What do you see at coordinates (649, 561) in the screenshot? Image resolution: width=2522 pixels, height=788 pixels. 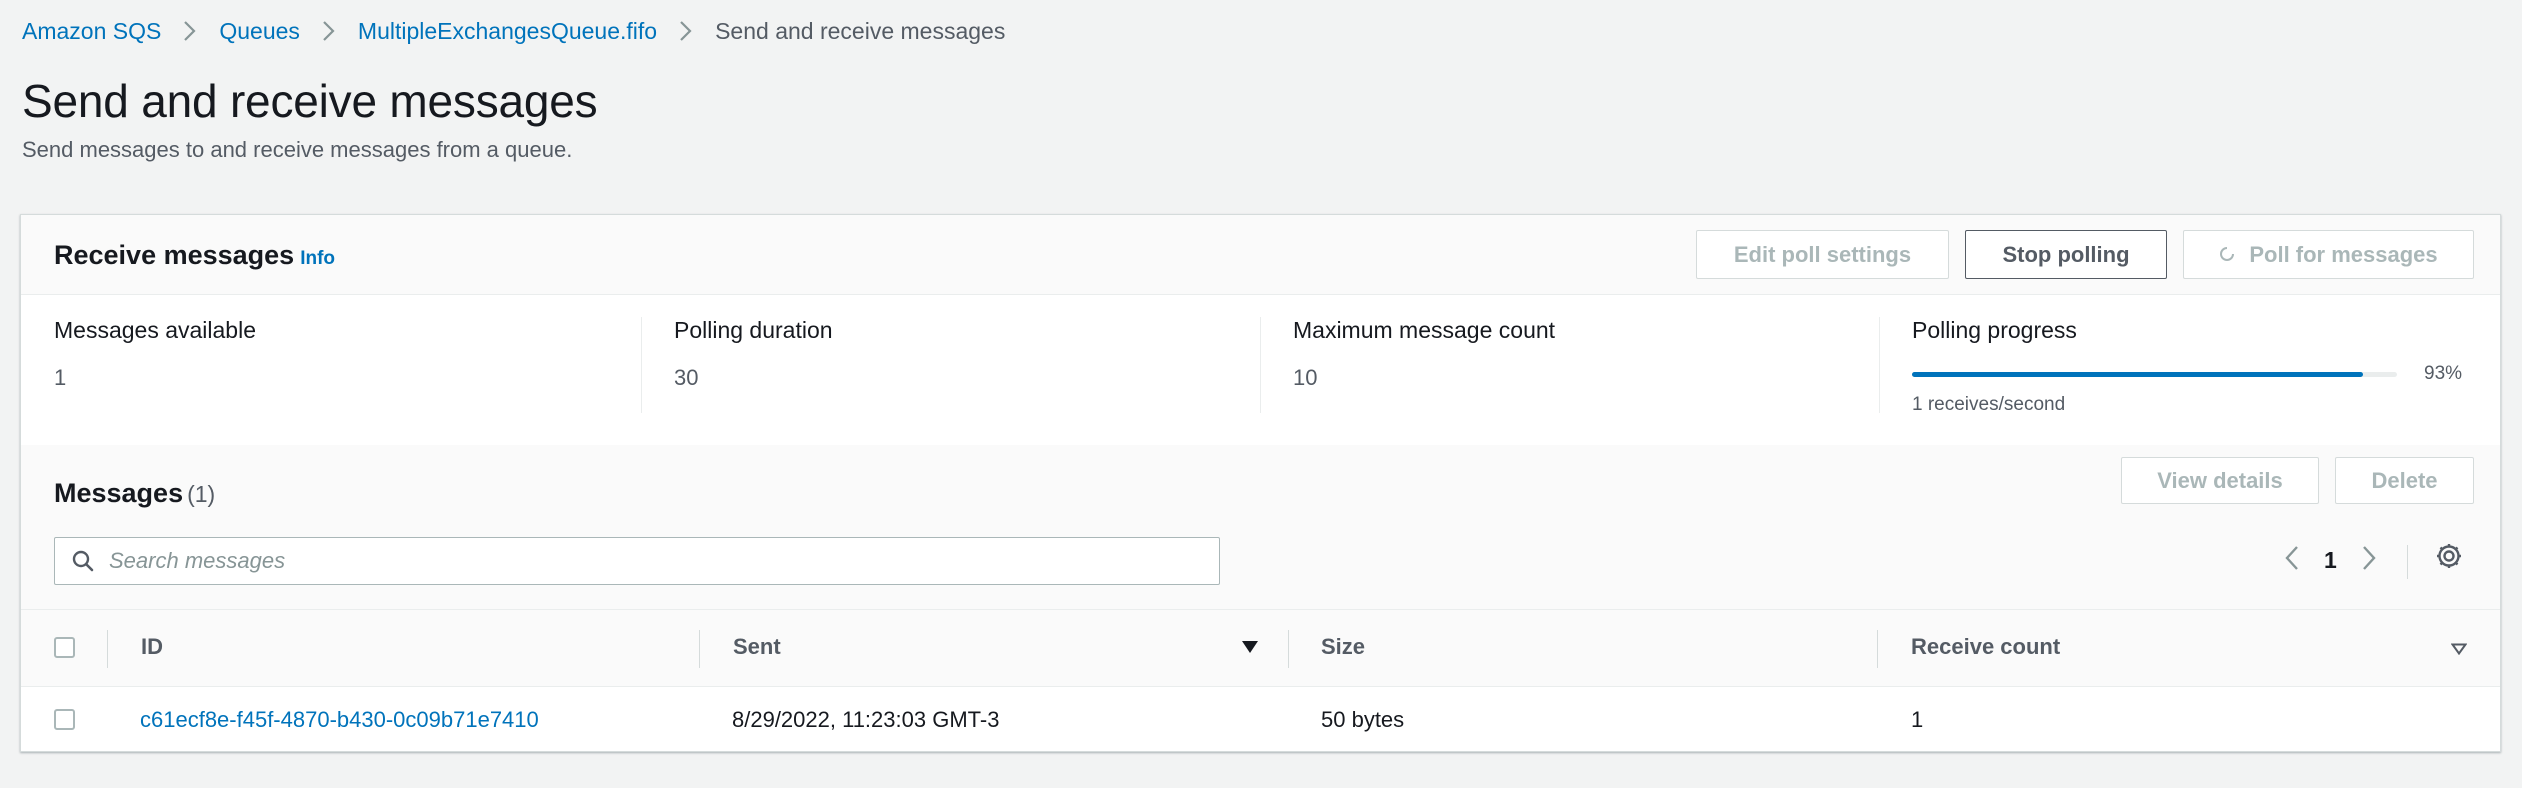 I see `search-messages-input` at bounding box center [649, 561].